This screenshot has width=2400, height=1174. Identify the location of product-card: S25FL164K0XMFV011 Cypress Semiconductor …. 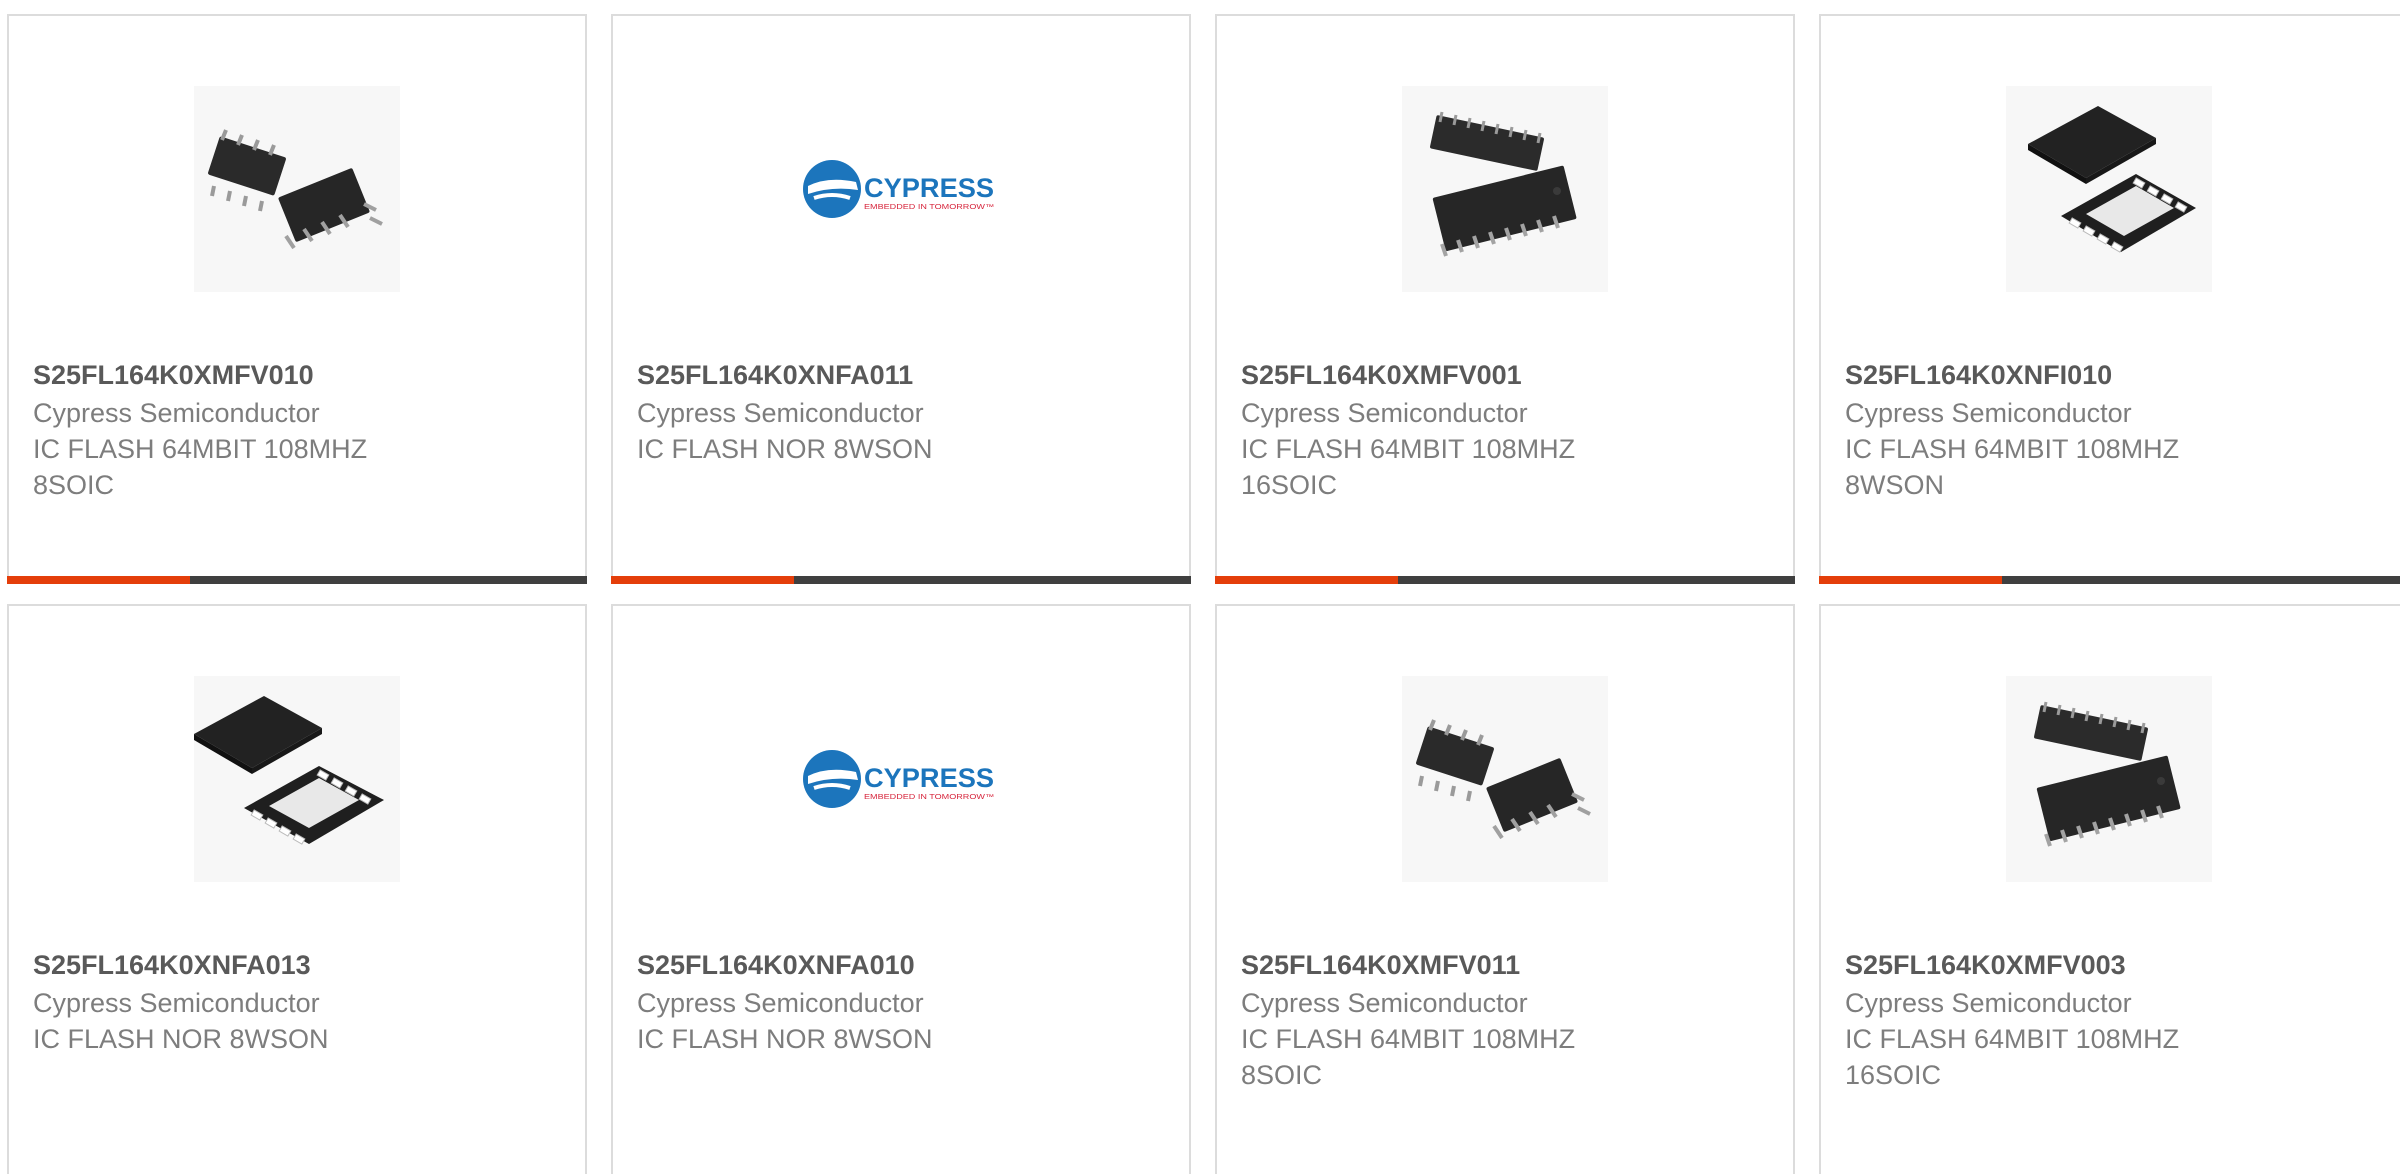
(1505, 889).